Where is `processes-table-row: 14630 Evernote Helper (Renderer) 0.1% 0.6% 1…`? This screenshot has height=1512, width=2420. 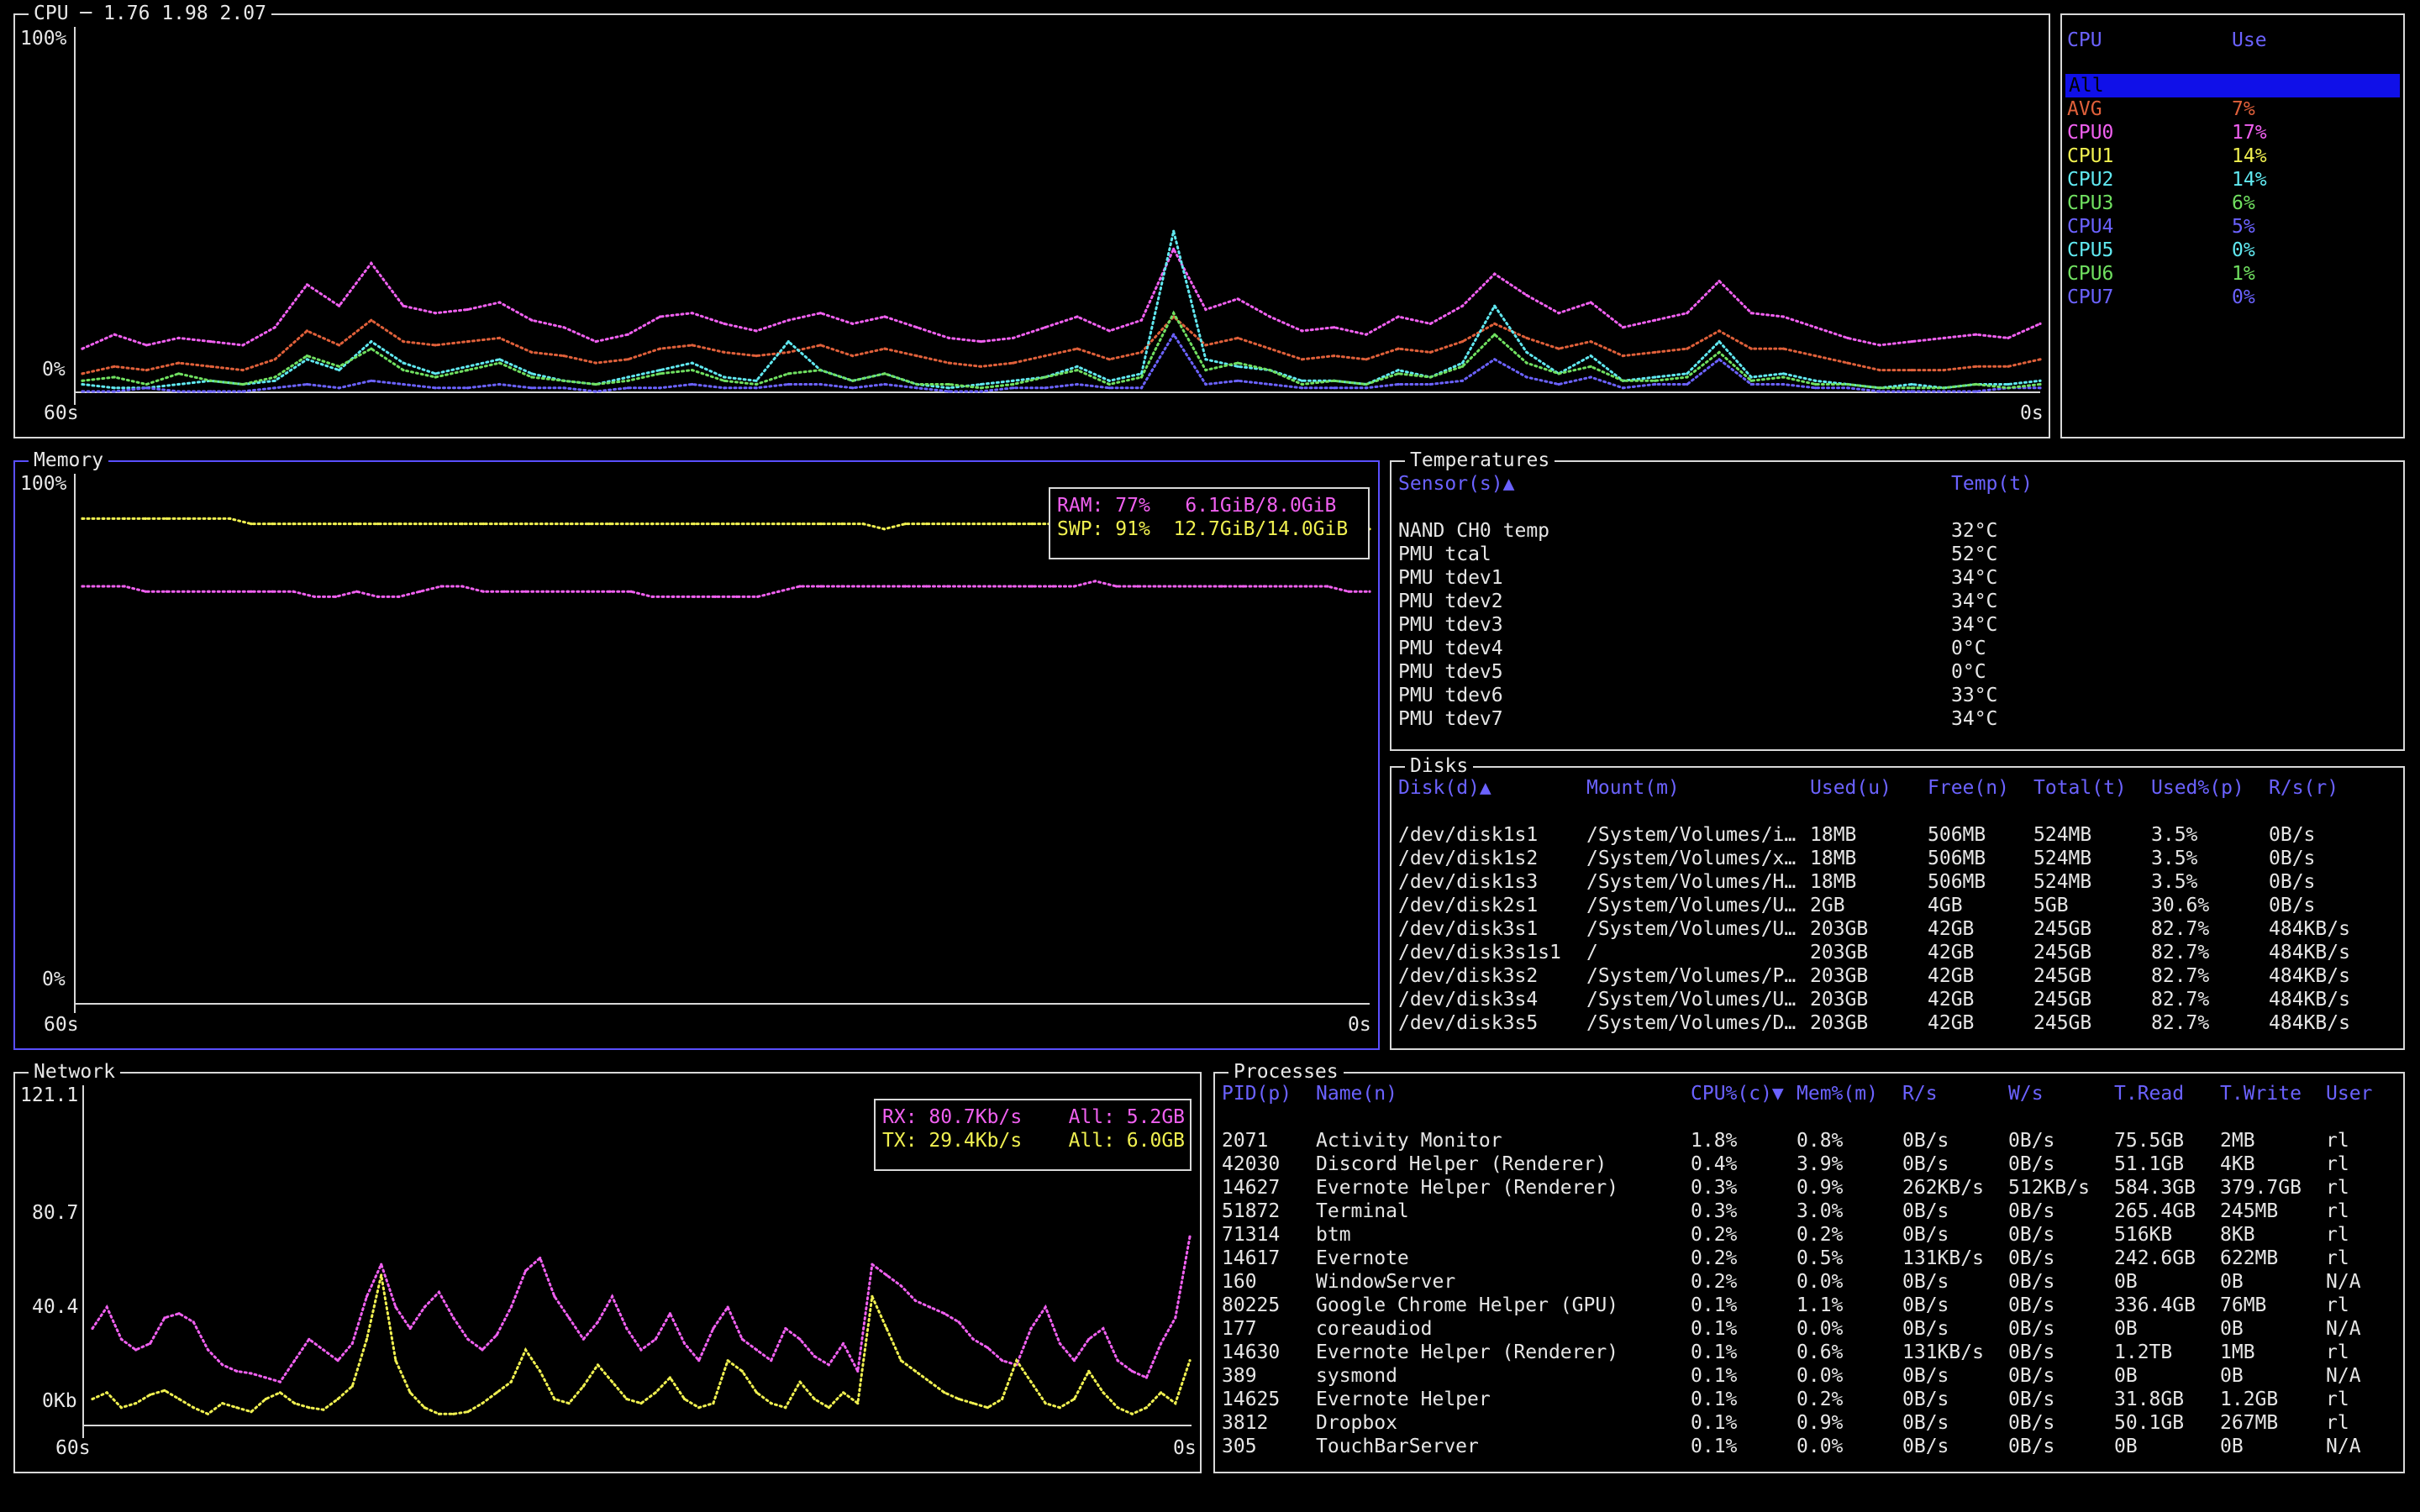 processes-table-row: 14630 Evernote Helper (Renderer) 0.1% 0.6% 1… is located at coordinates (1807, 1352).